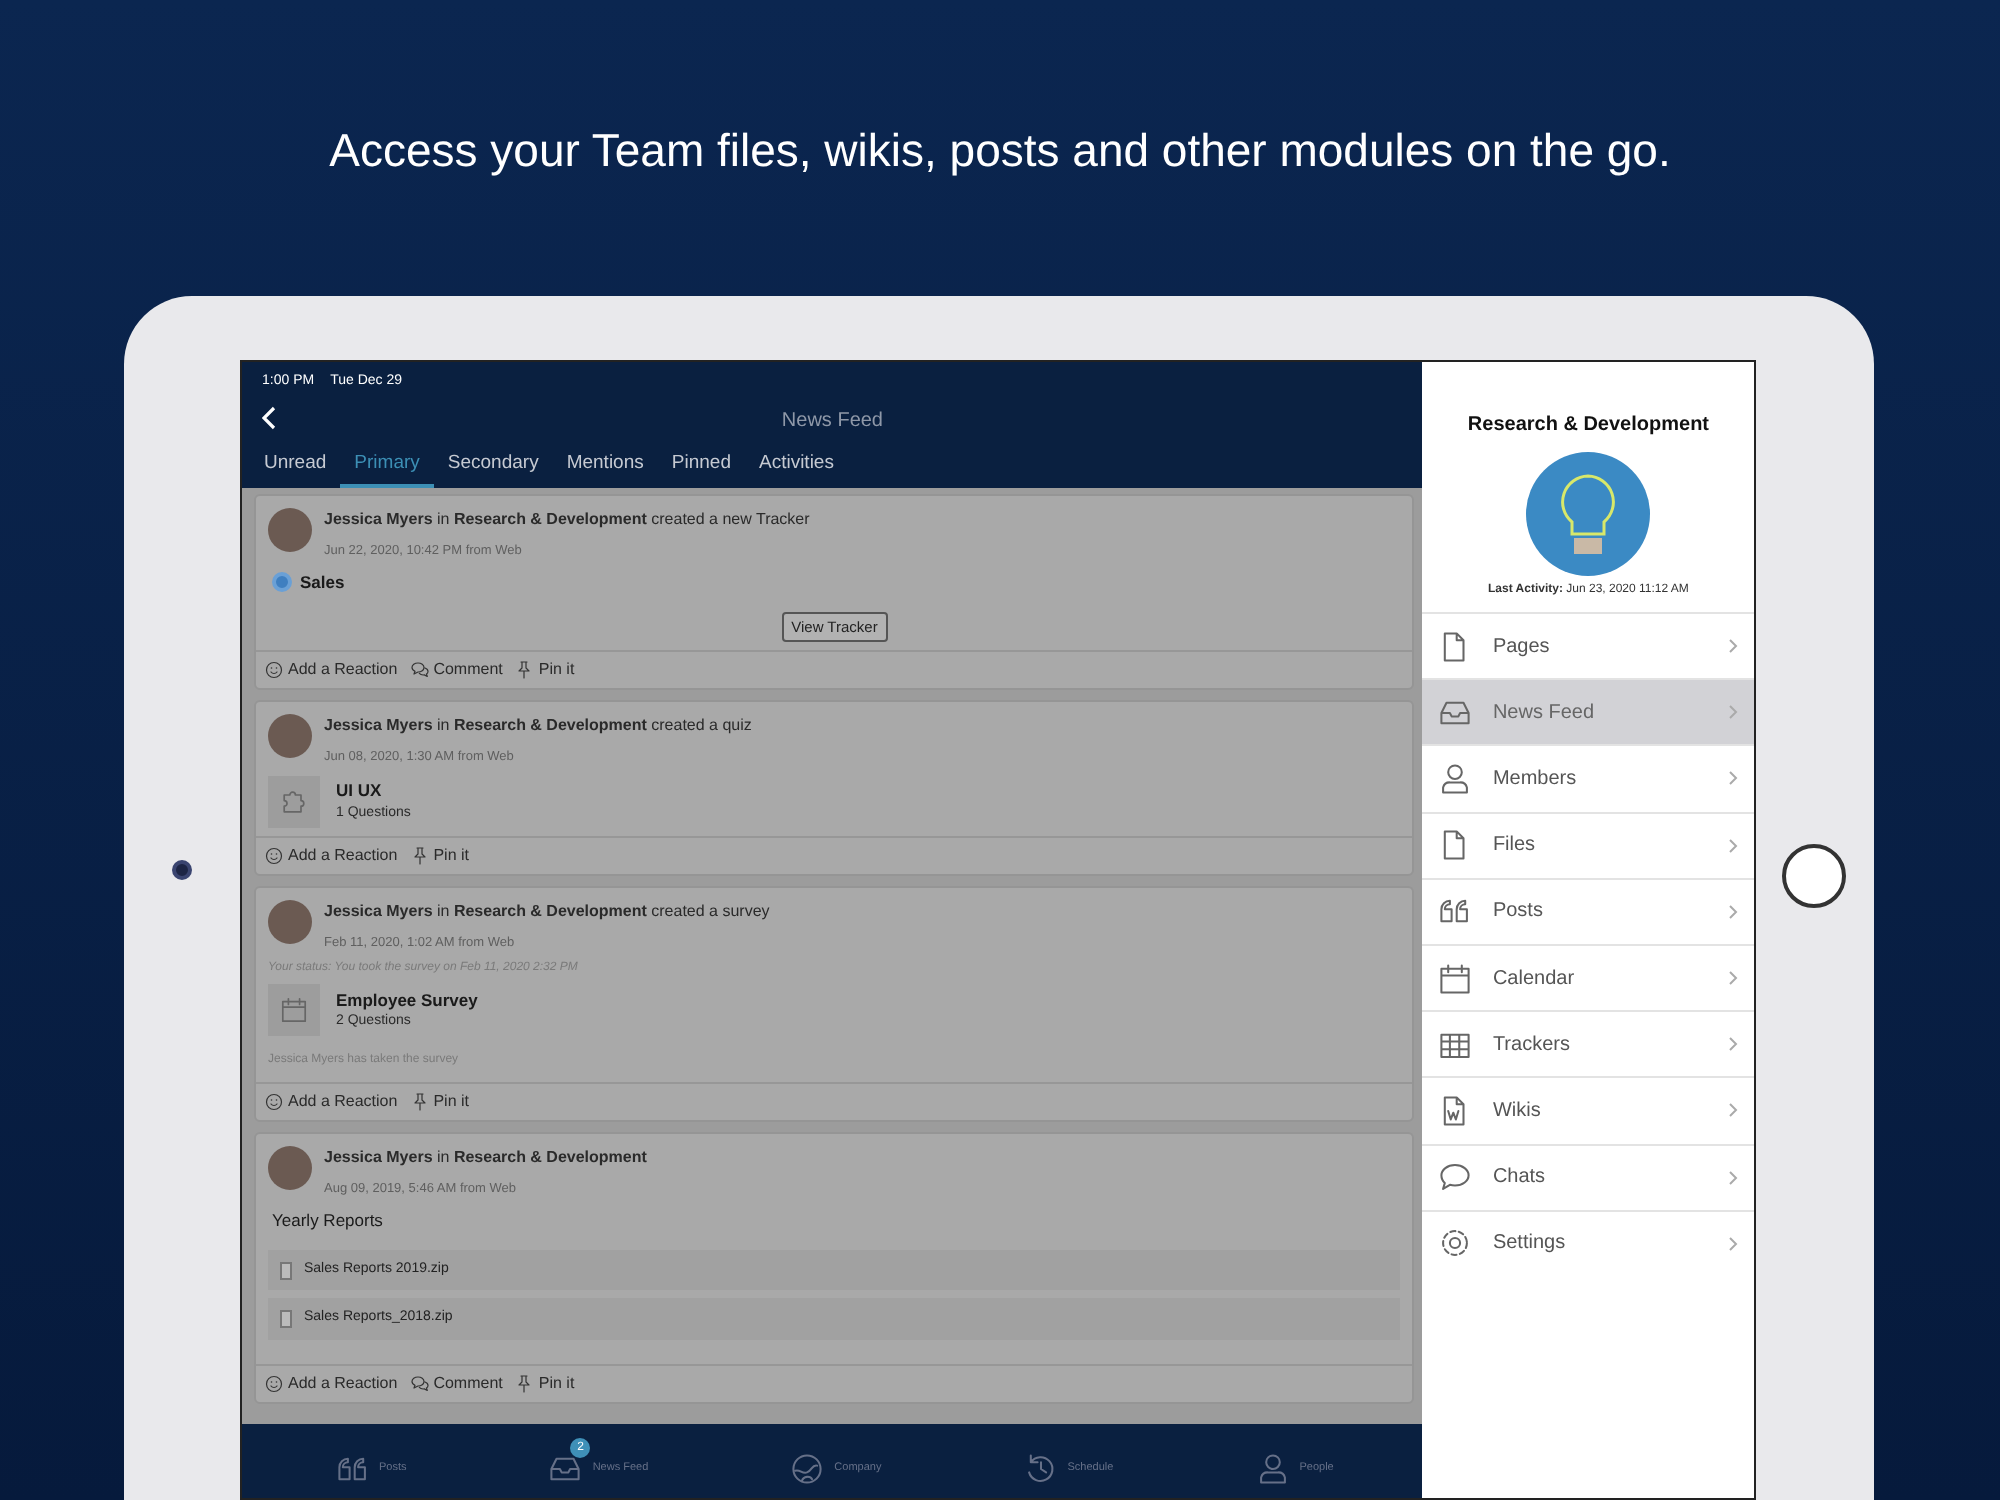  Describe the element at coordinates (1588, 426) in the screenshot. I see `group-title: Research & Development` at that location.